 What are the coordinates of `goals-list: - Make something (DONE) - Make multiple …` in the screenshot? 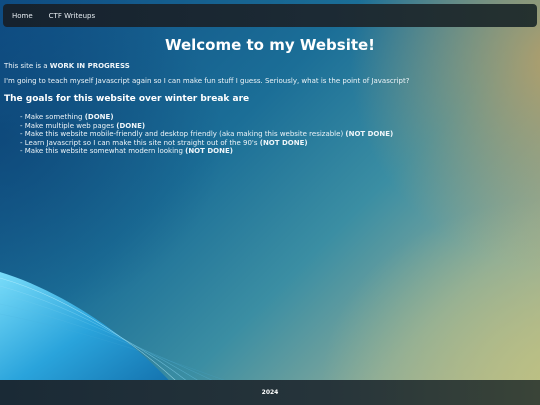 It's located at (206, 134).